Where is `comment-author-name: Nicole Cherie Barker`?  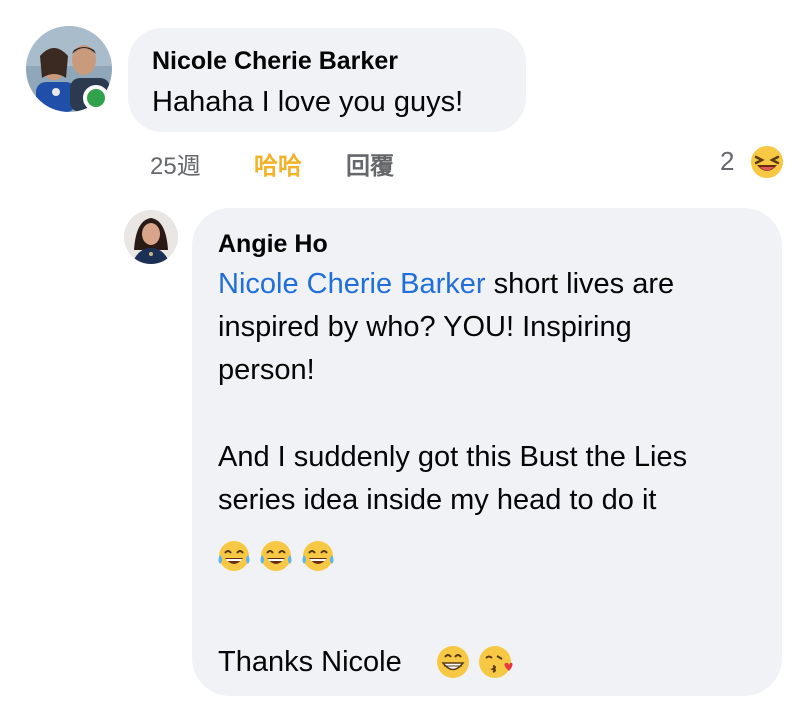
comment-author-name: Nicole Cherie Barker is located at coordinates (275, 61).